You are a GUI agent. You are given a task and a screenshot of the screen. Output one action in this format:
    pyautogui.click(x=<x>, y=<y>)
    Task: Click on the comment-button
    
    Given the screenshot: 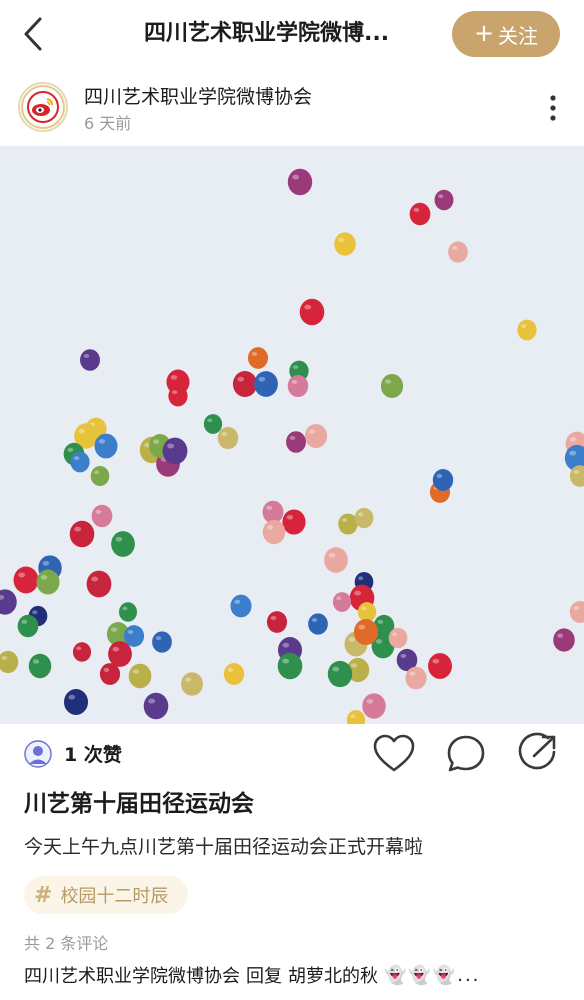 What is the action you would take?
    pyautogui.click(x=466, y=754)
    